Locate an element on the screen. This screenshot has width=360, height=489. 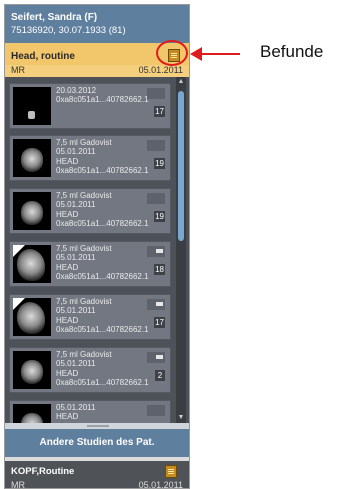
series-meta: 20.03.2012 0xa8c051a1...40782662.1 is located at coordinates (102, 95).